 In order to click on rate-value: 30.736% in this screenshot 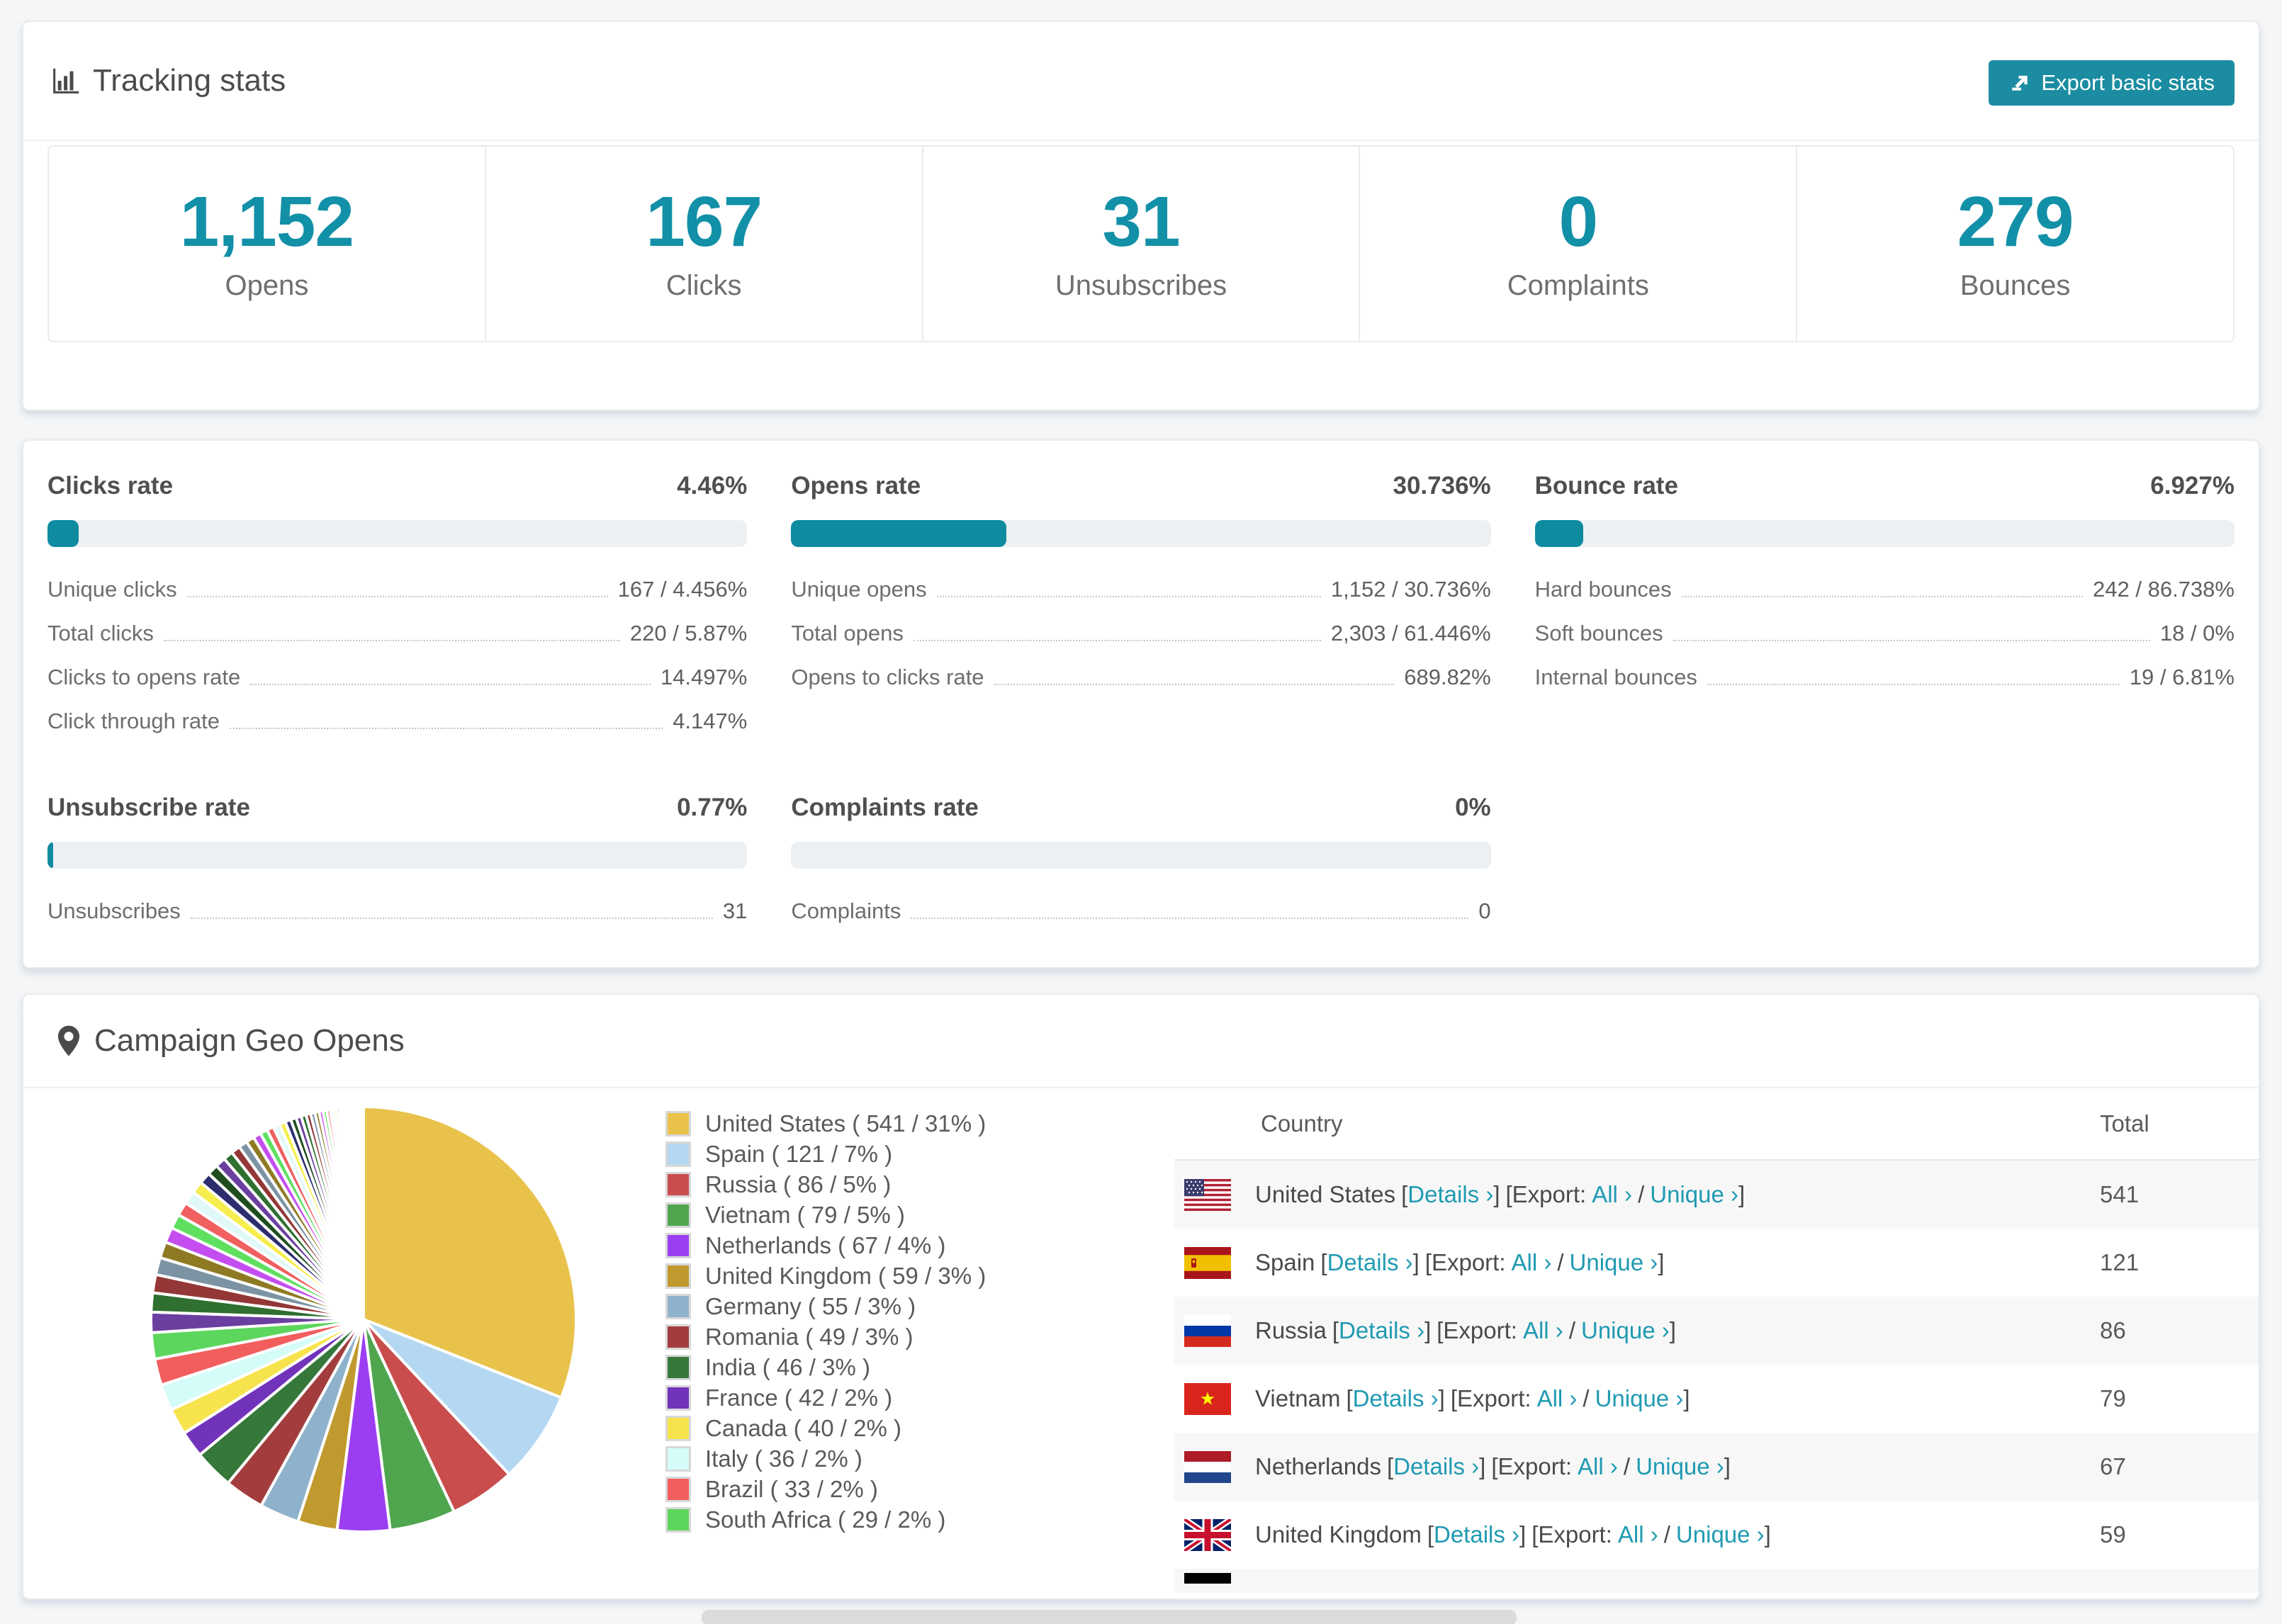, I will do `click(1442, 486)`.